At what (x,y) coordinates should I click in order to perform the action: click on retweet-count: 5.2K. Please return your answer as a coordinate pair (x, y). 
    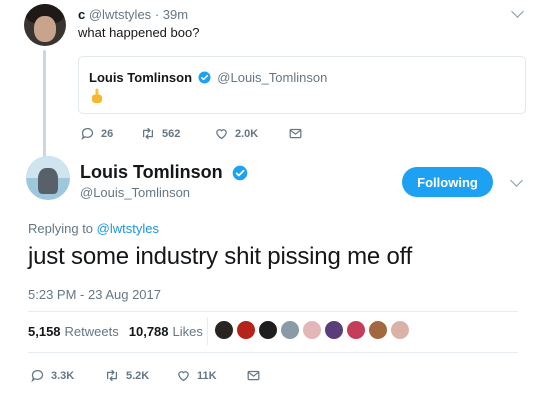
    Looking at the image, I should click on (138, 375).